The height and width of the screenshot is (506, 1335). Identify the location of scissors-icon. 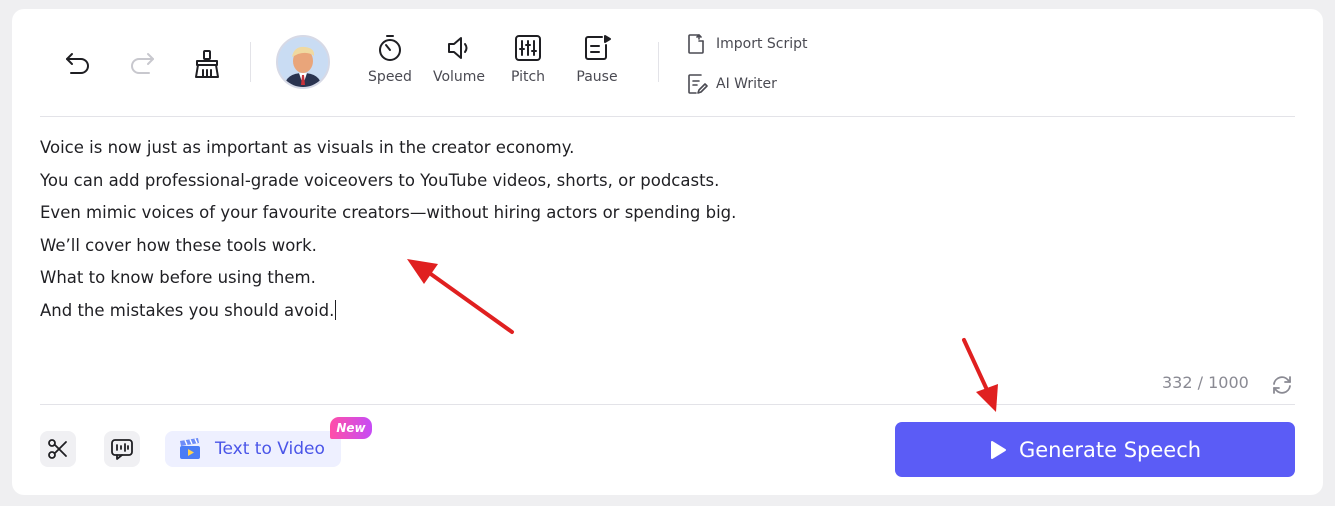
(57, 449).